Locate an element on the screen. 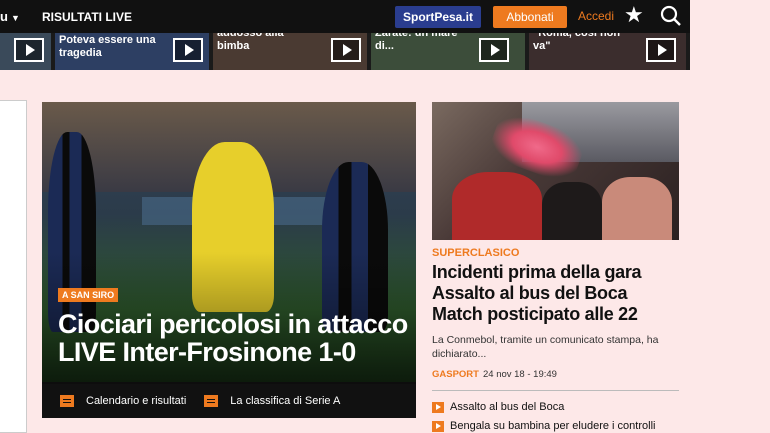 The height and width of the screenshot is (433, 770). video-clip-caption: "Roma, così non va" is located at coordinates (577, 42).